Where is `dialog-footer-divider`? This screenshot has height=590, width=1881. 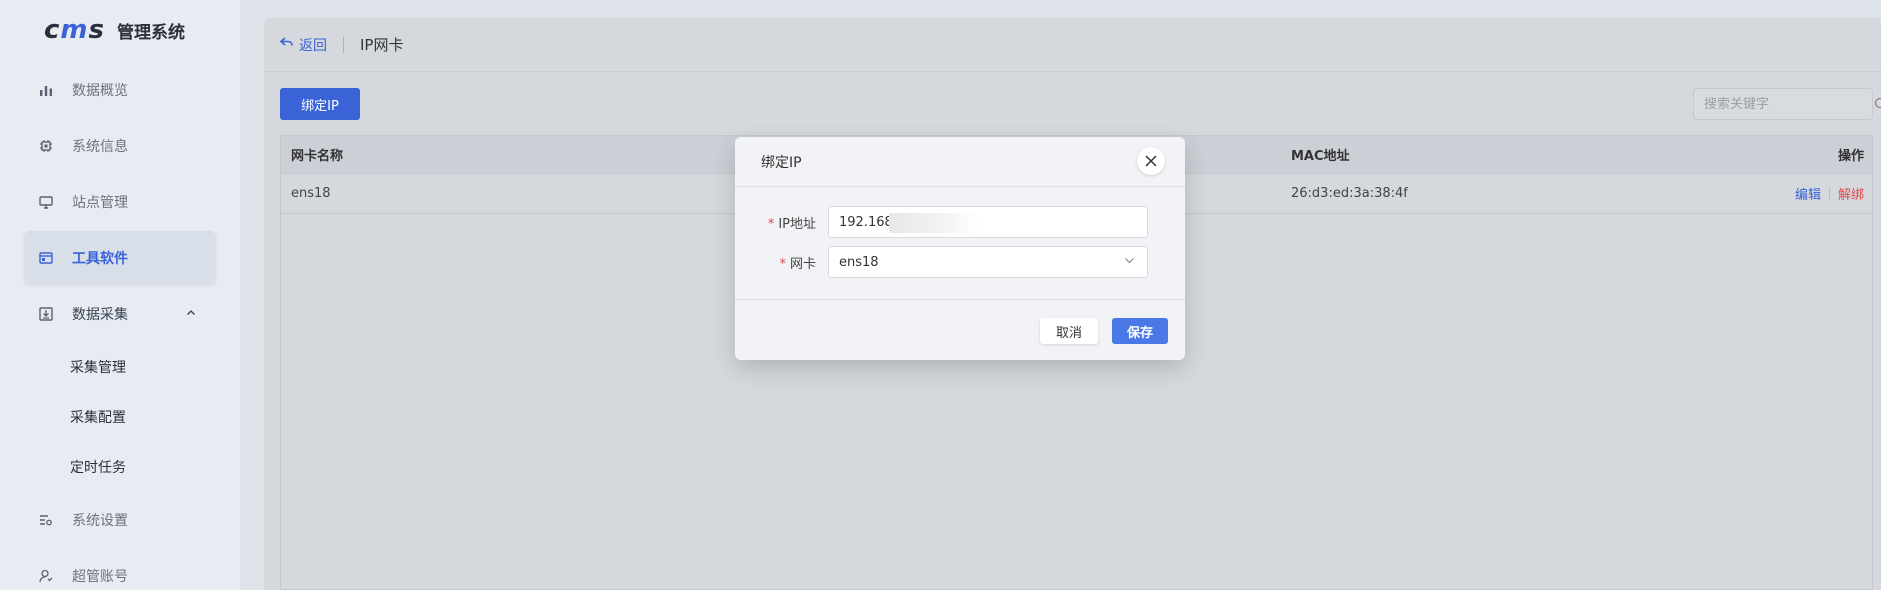
dialog-footer-divider is located at coordinates (960, 299).